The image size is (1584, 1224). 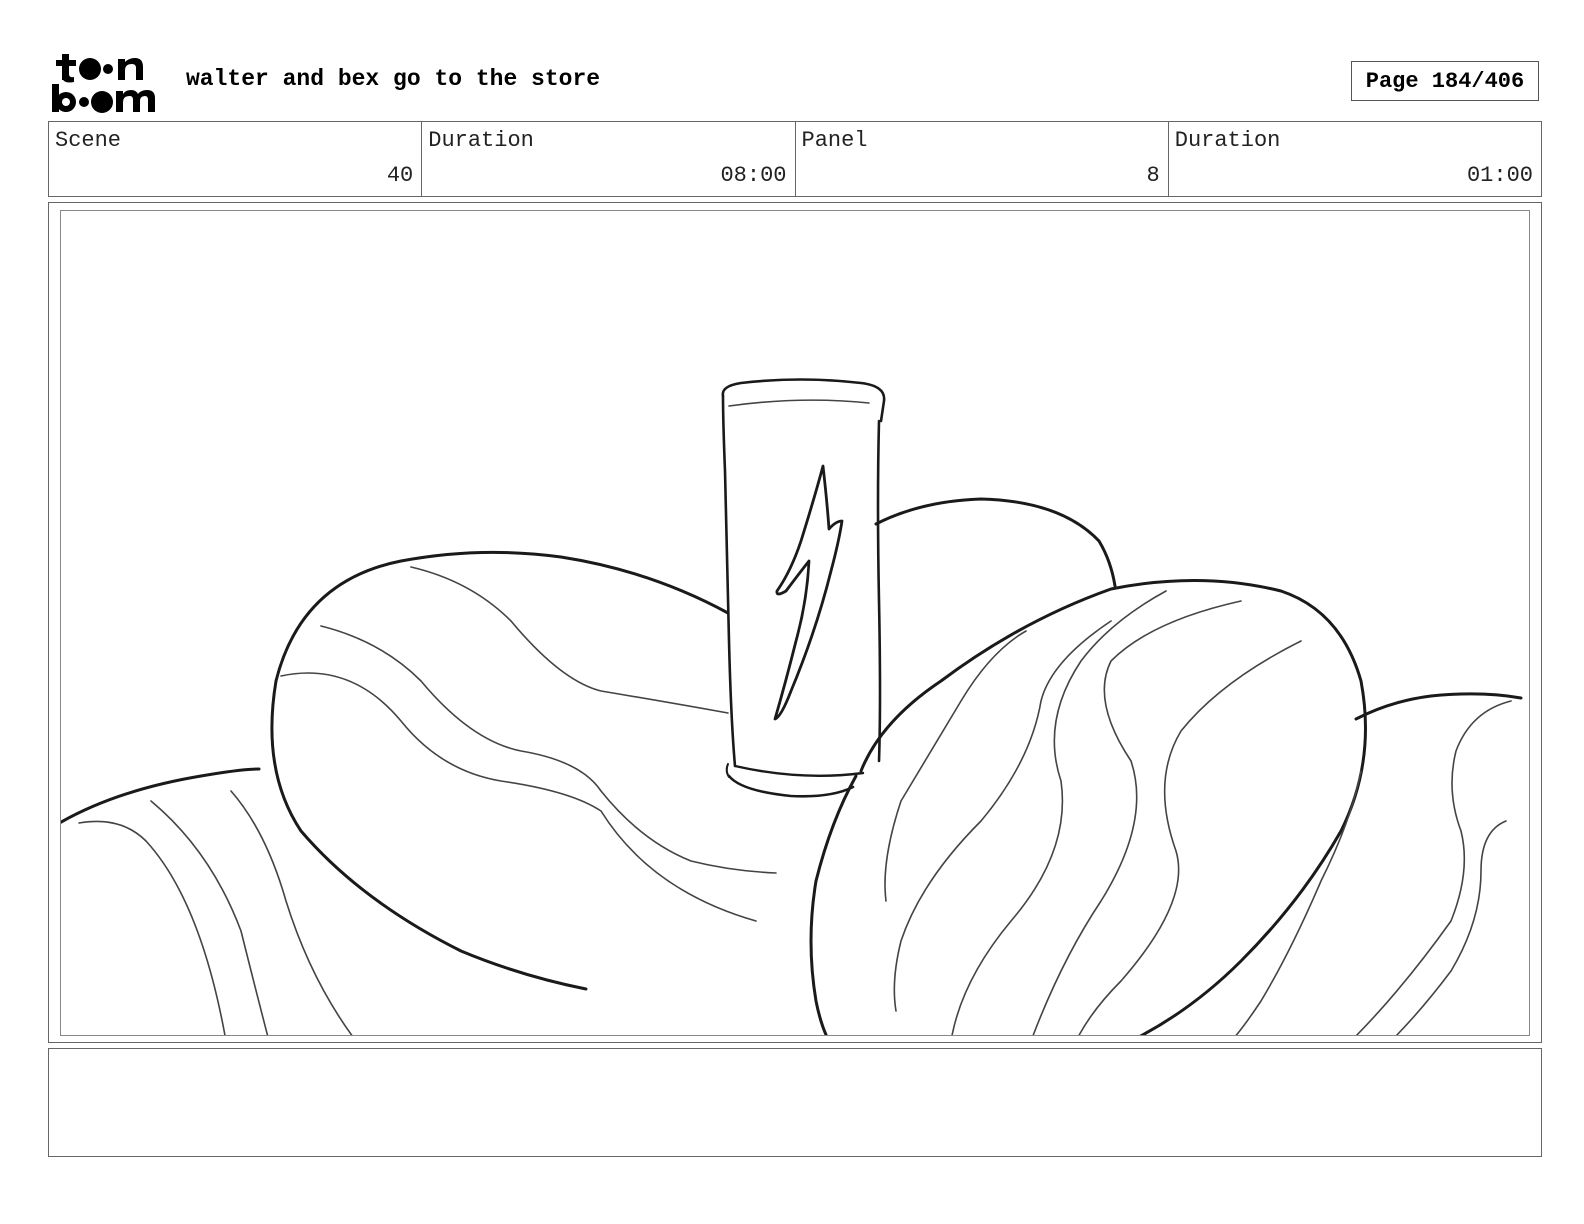 I want to click on scene-duration-cell: Duration 08:00, so click(x=609, y=159).